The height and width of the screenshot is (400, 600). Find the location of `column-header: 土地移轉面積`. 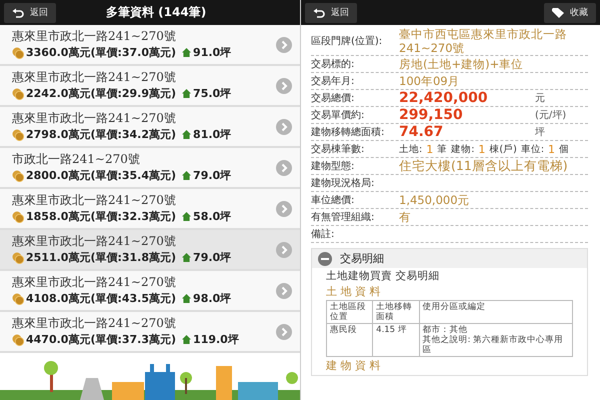

column-header: 土地移轉面積 is located at coordinates (396, 312).